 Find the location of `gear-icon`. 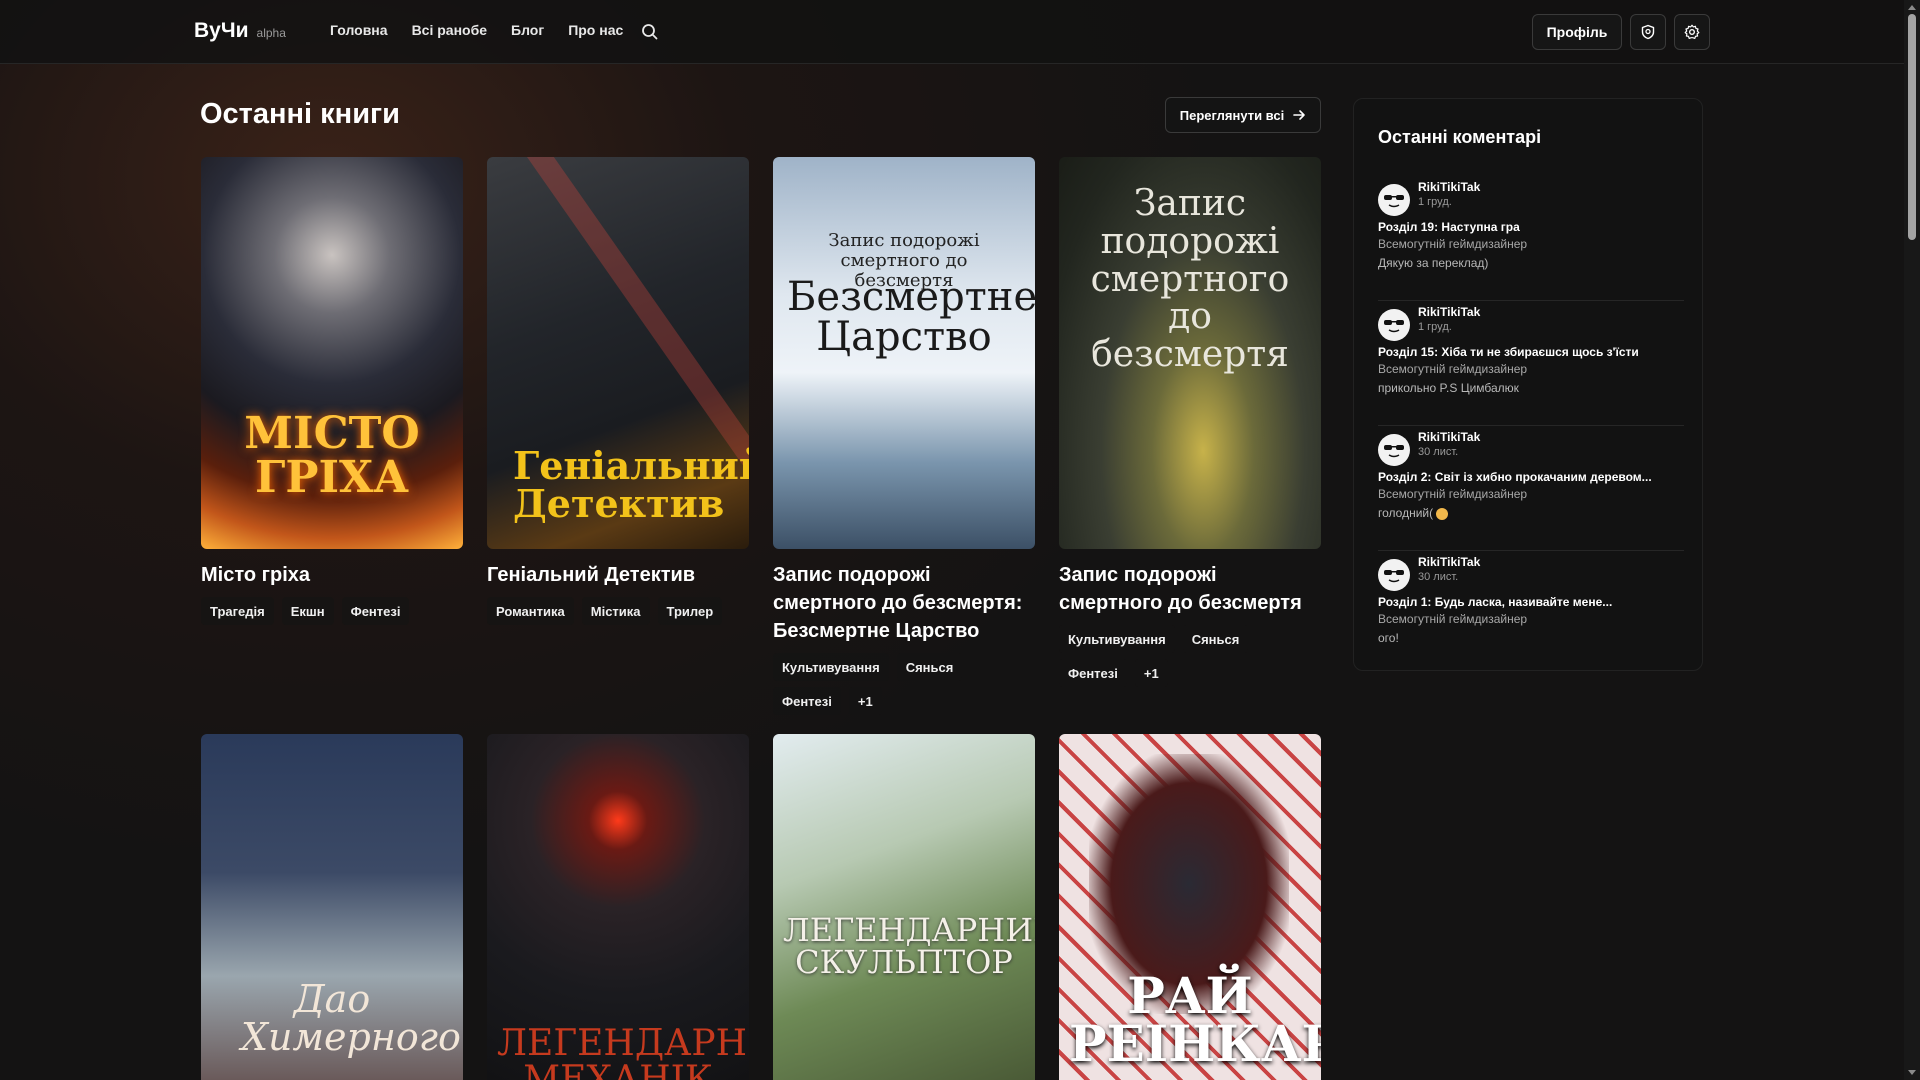

gear-icon is located at coordinates (1692, 31).